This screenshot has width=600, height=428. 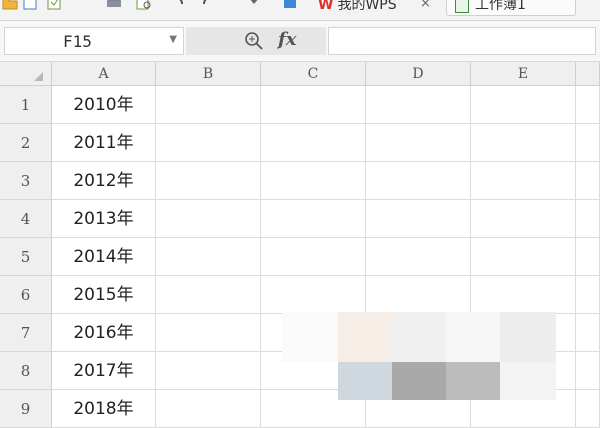 I want to click on cell-a9: 2018年, so click(x=104, y=409).